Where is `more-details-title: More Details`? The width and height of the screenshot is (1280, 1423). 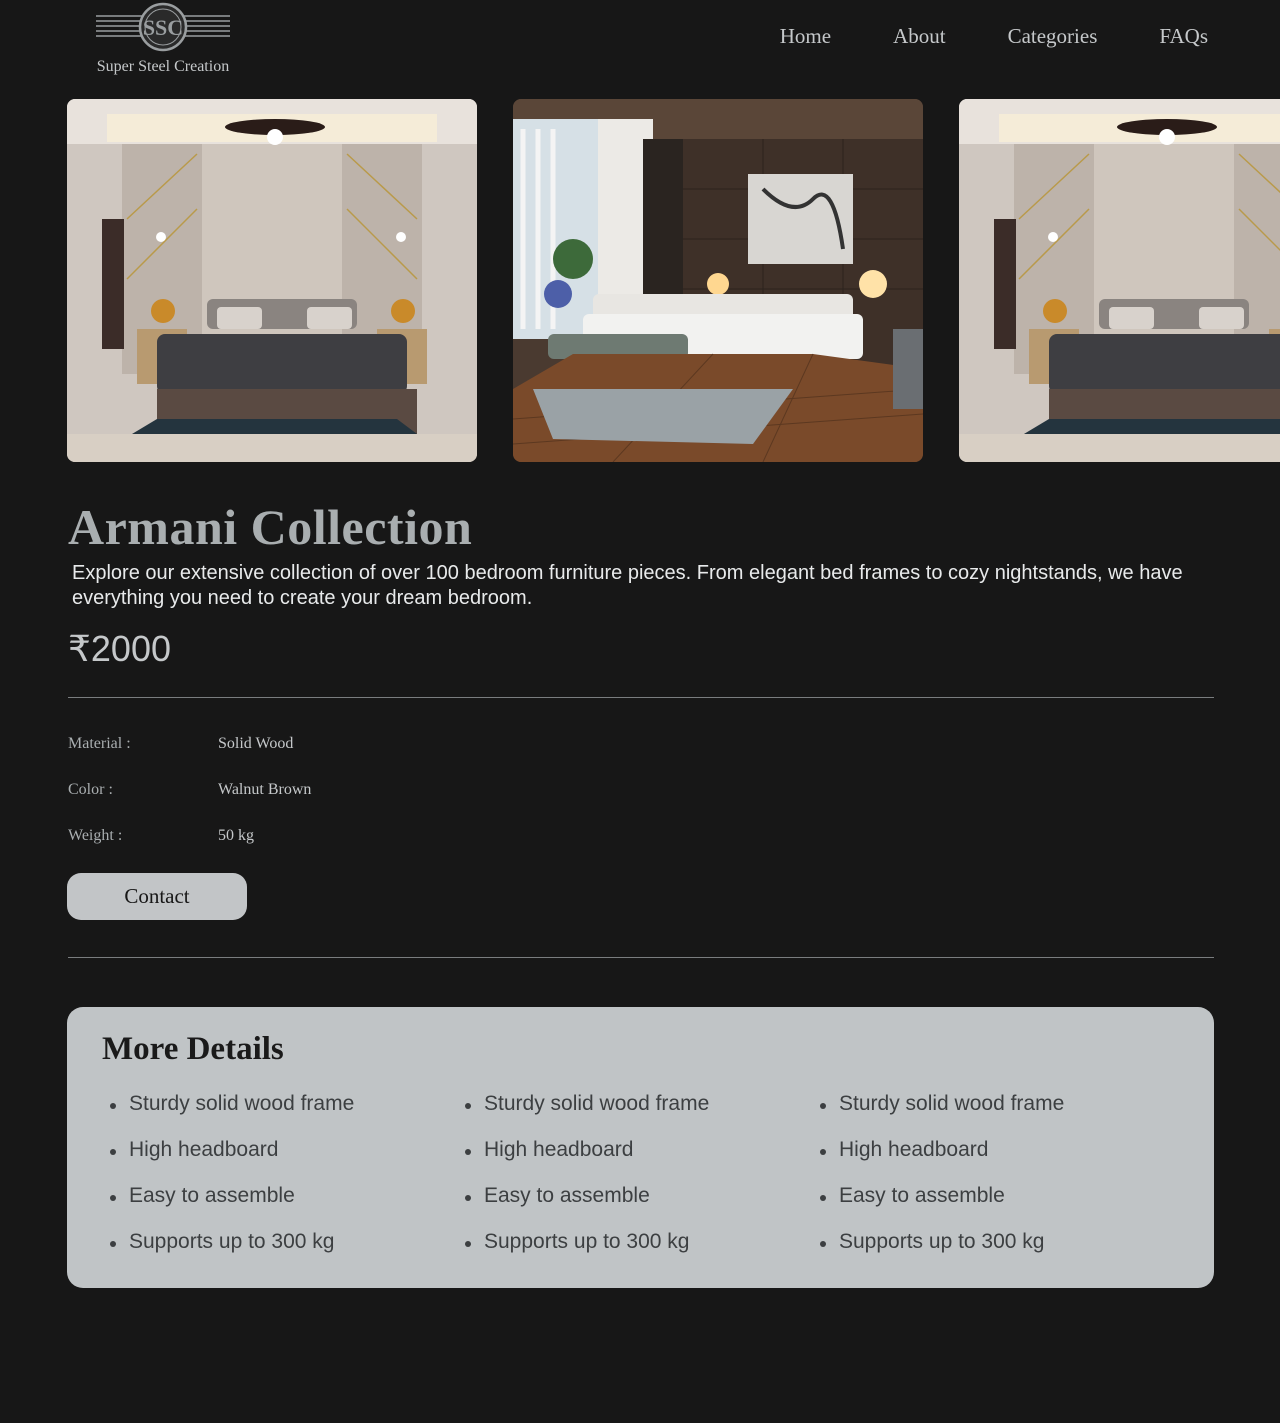
more-details-title: More Details is located at coordinates (193, 1049).